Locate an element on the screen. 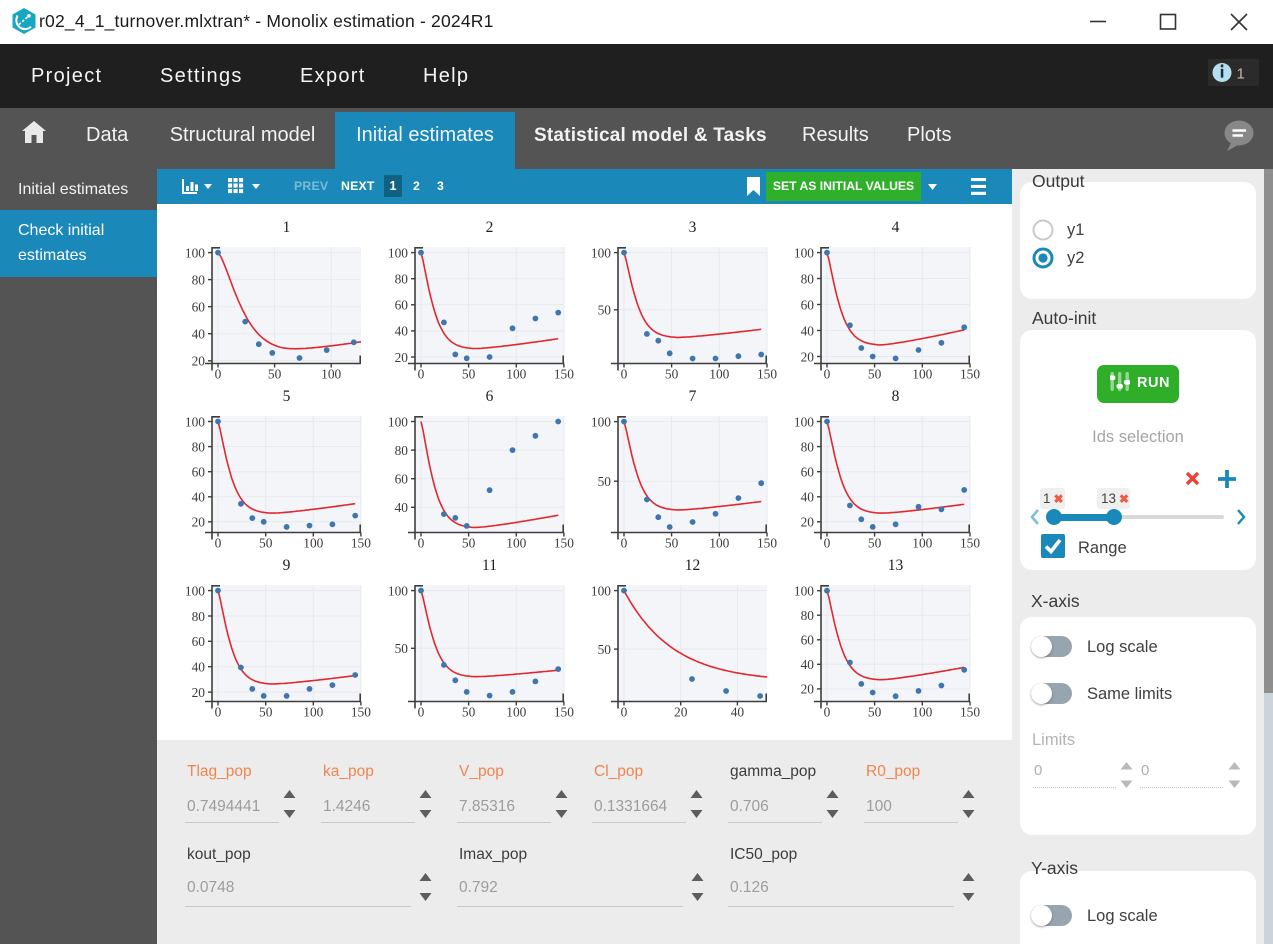  svg-text: 11 is located at coordinates (489, 565).